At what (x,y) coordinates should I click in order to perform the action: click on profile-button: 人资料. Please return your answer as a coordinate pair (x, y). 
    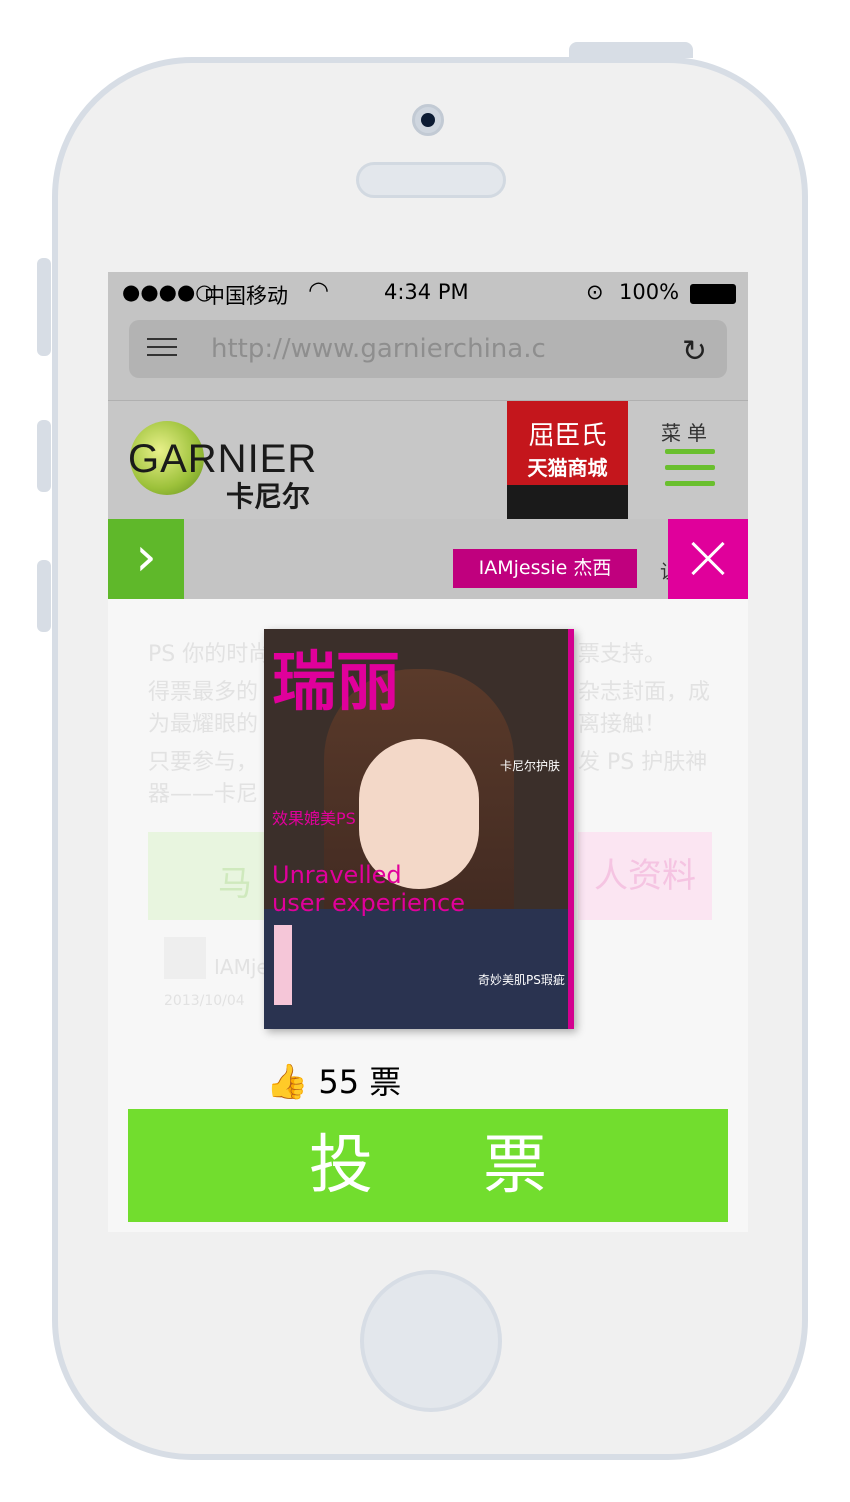
    Looking at the image, I should click on (645, 876).